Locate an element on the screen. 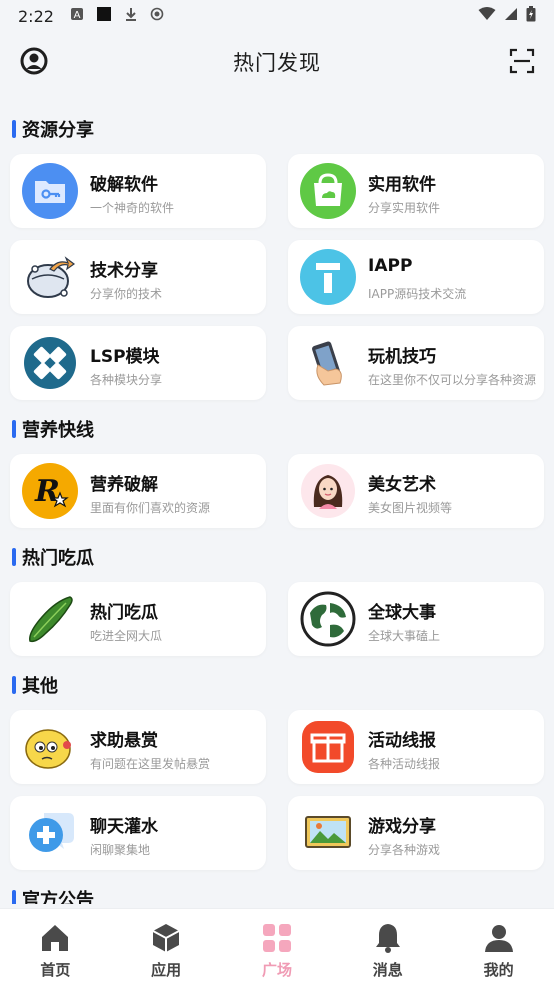 The width and height of the screenshot is (554, 984). shopping-bag-icon is located at coordinates (328, 191).